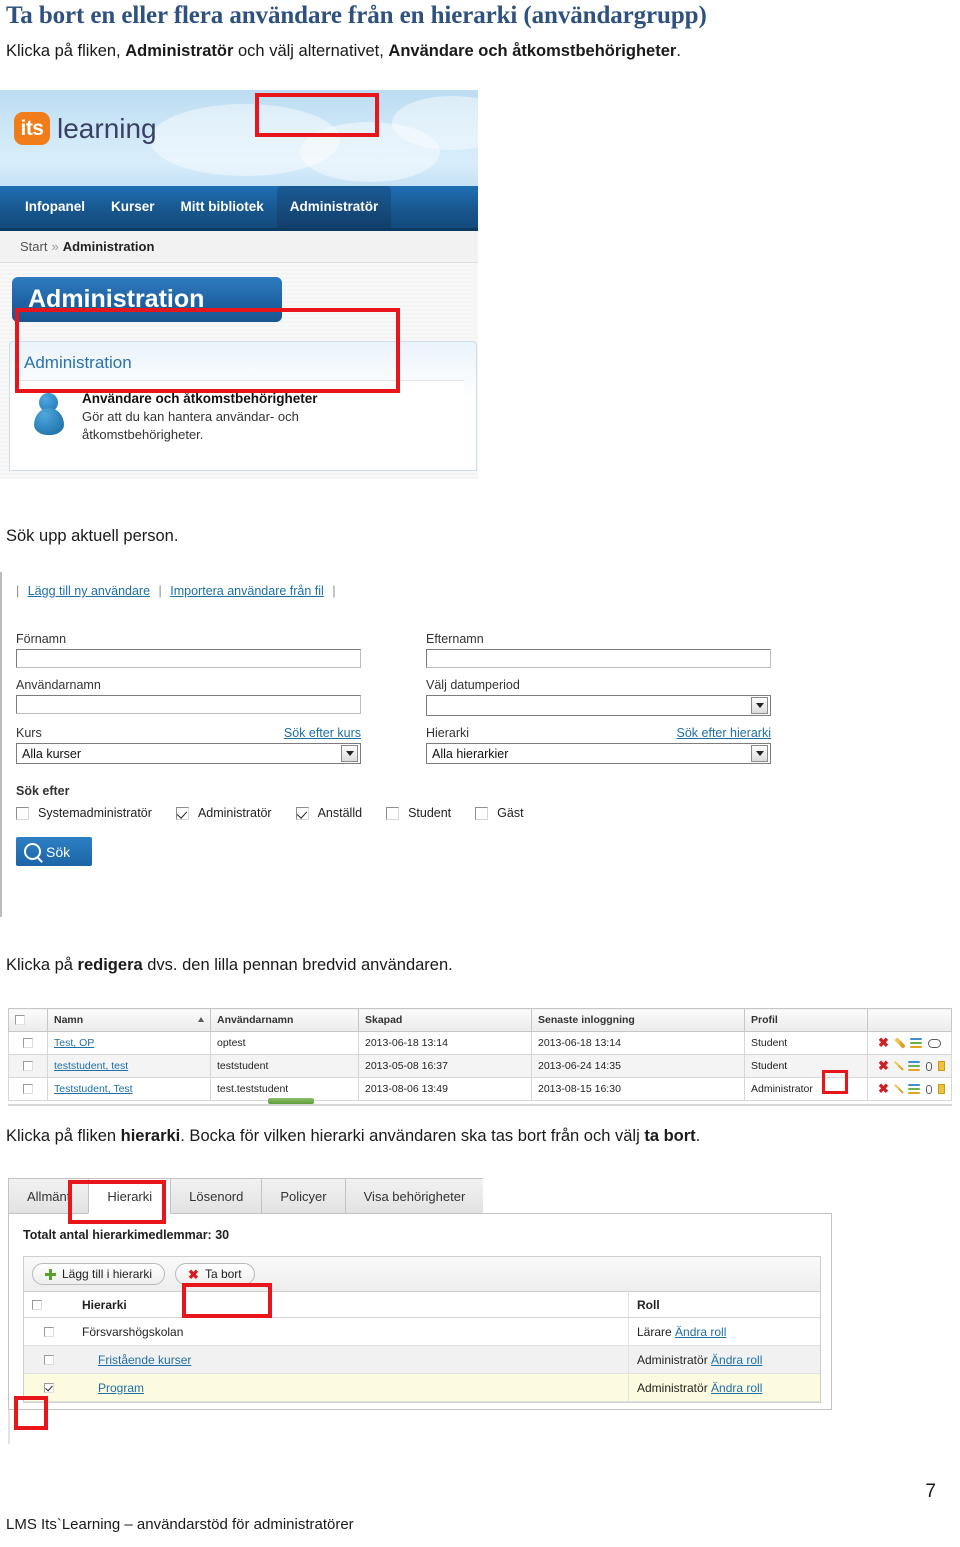 This screenshot has width=960, height=1547. Describe the element at coordinates (89, 591) in the screenshot. I see `link-add-new-user: Lägg till ny användare` at that location.